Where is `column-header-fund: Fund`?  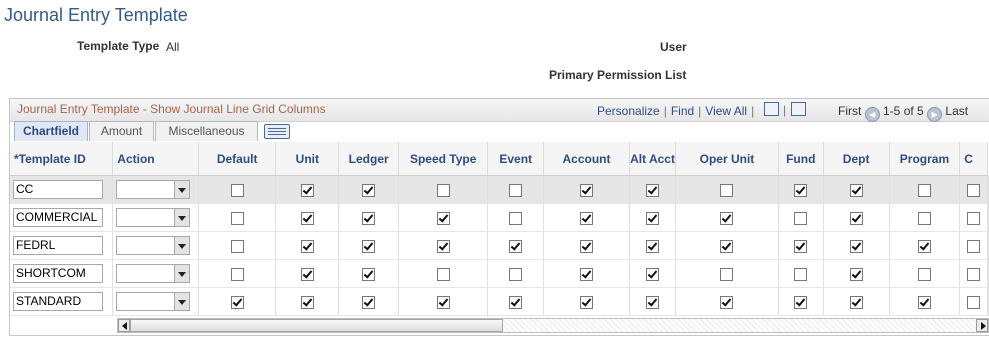
column-header-fund: Fund is located at coordinates (801, 159).